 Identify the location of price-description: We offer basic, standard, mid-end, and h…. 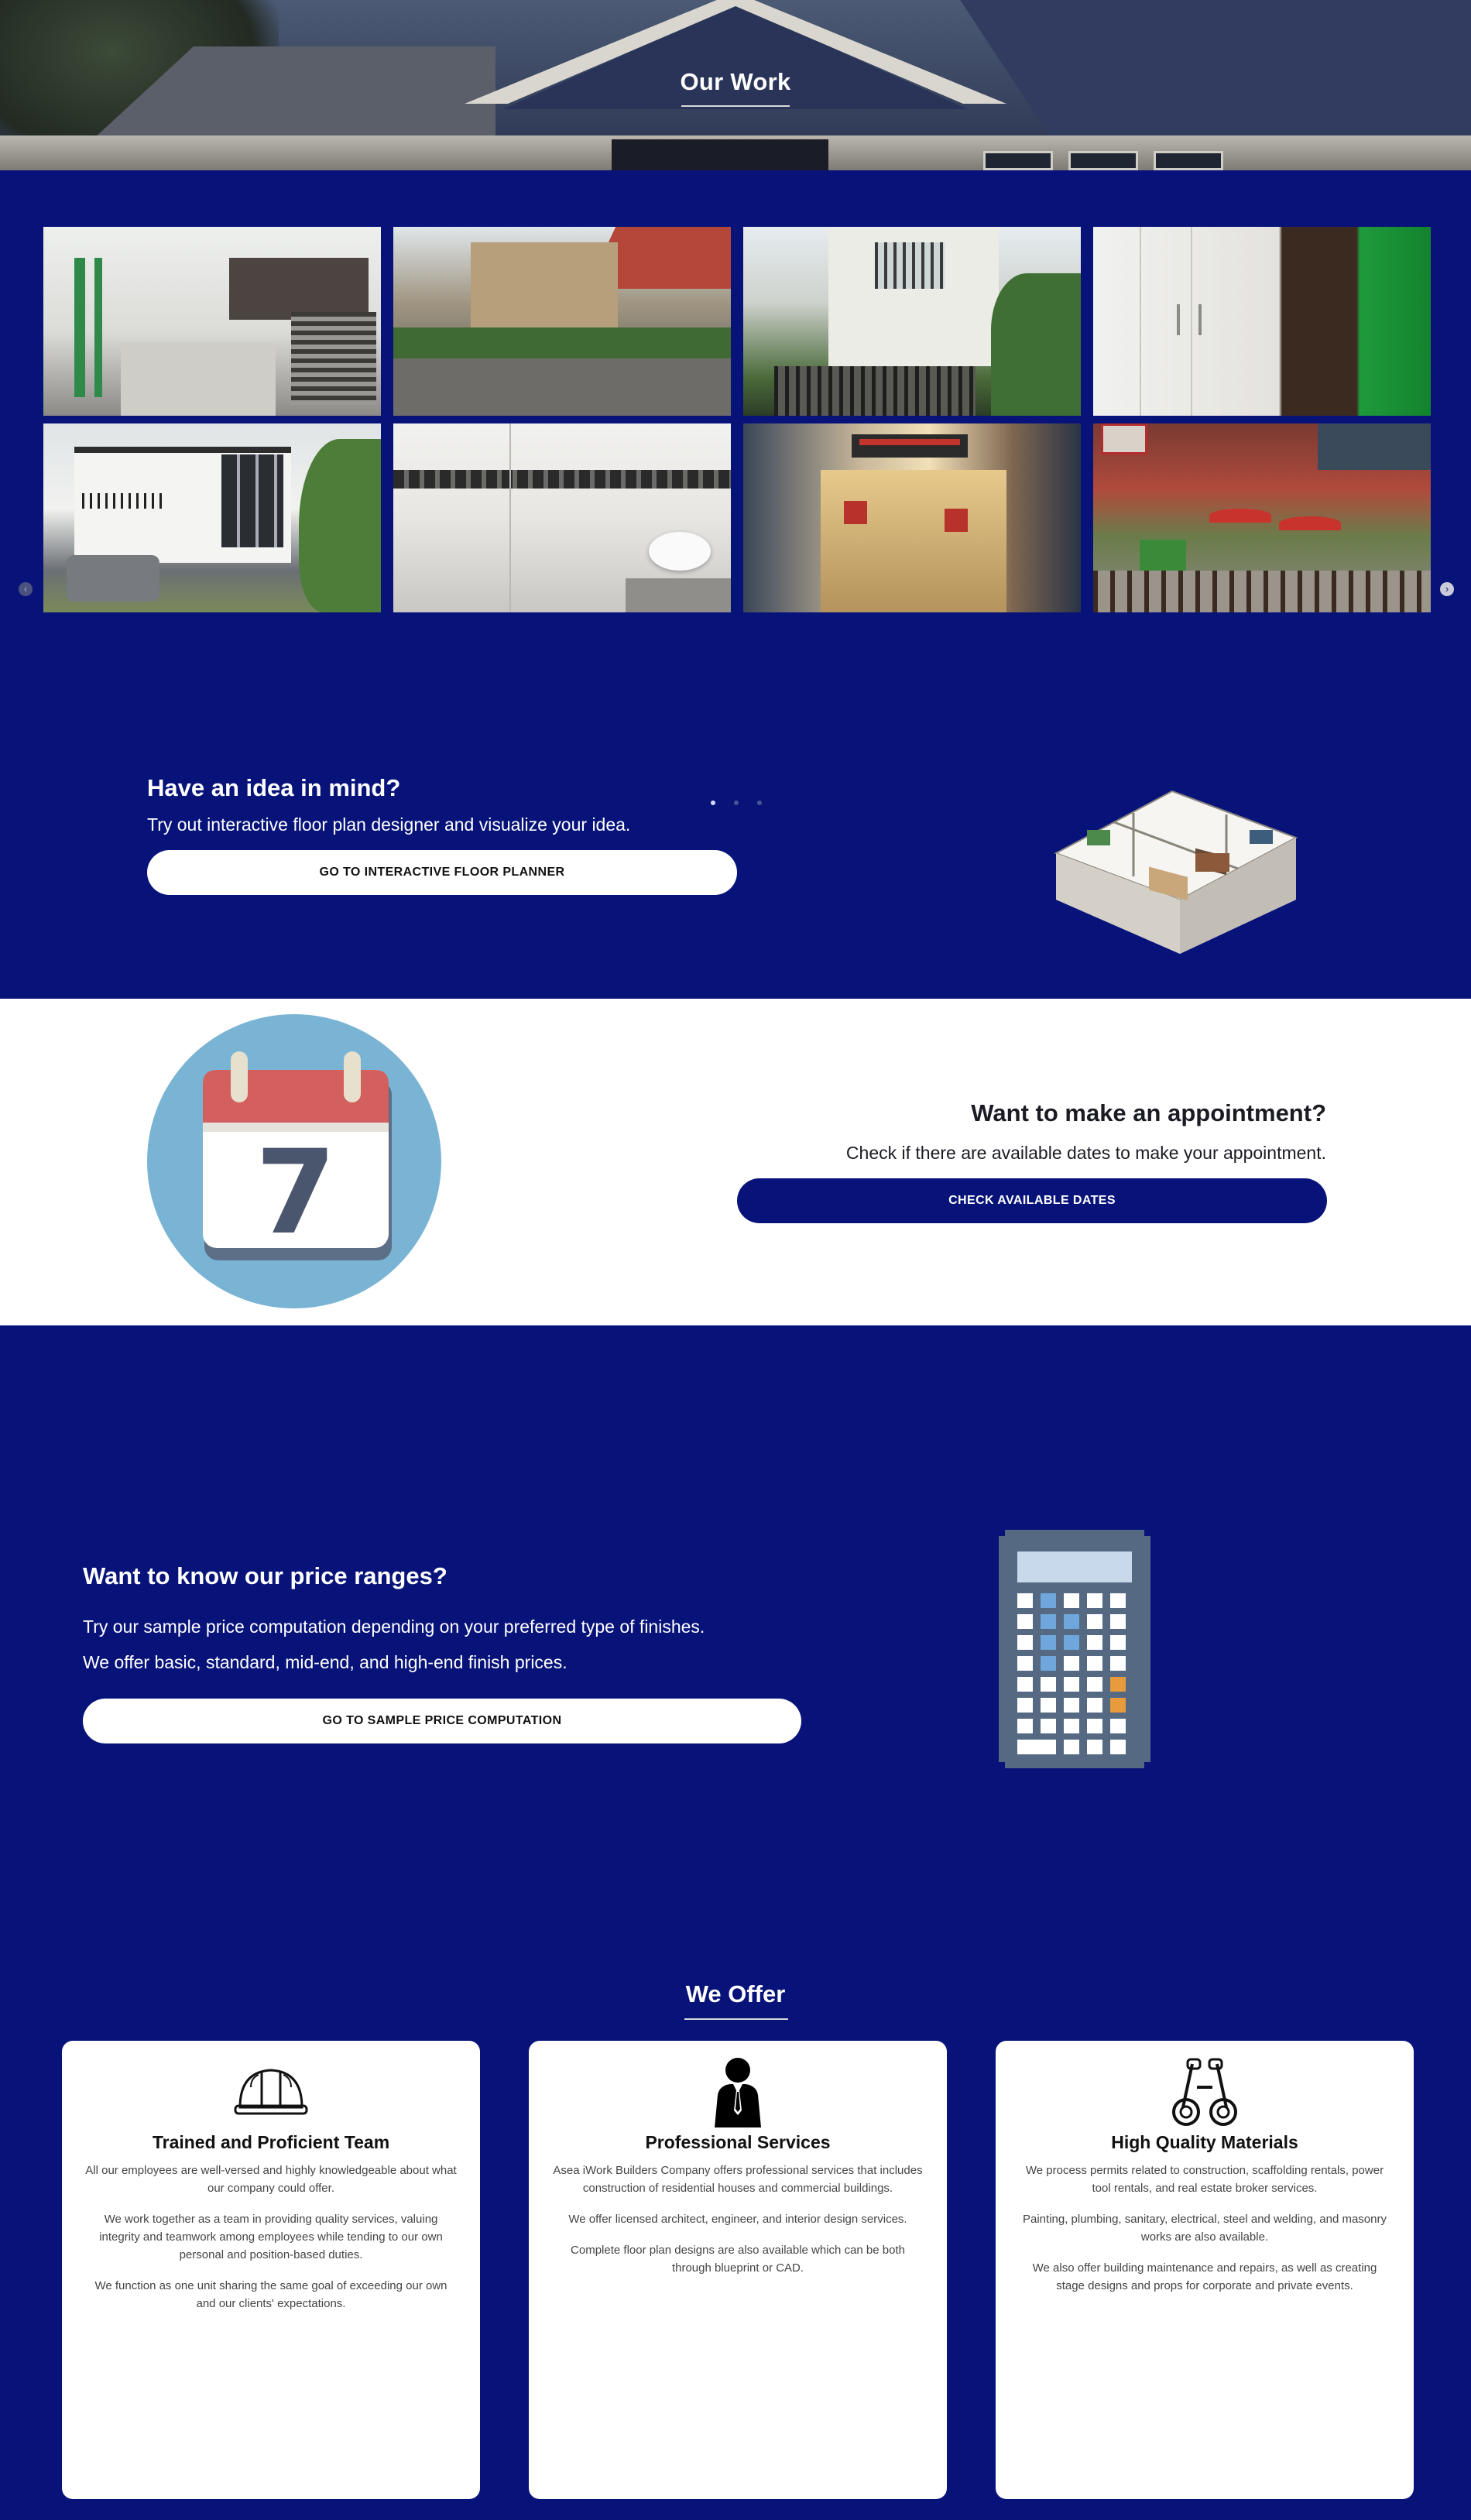
(325, 1662).